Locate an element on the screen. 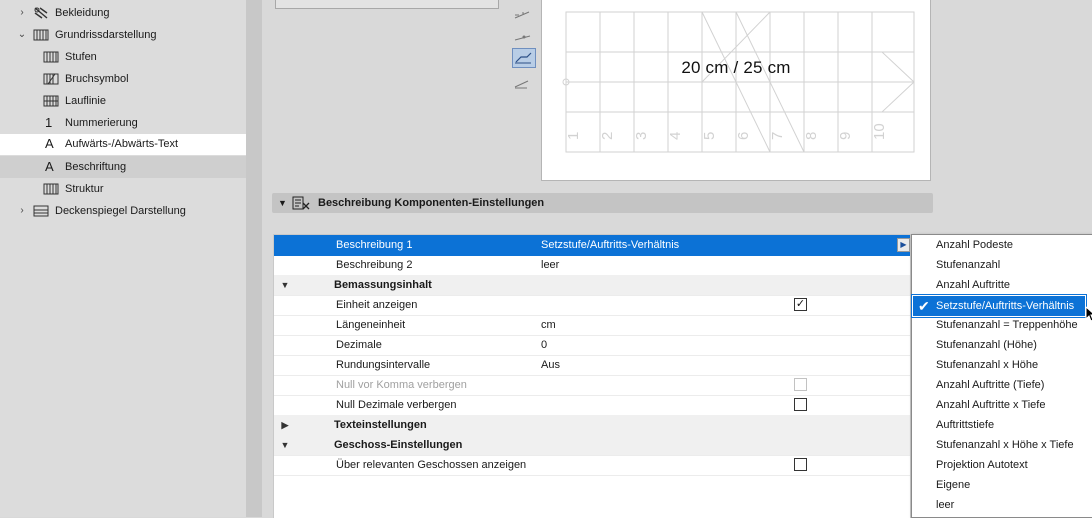 The height and width of the screenshot is (518, 1092). property-value: Aus is located at coordinates (550, 365).